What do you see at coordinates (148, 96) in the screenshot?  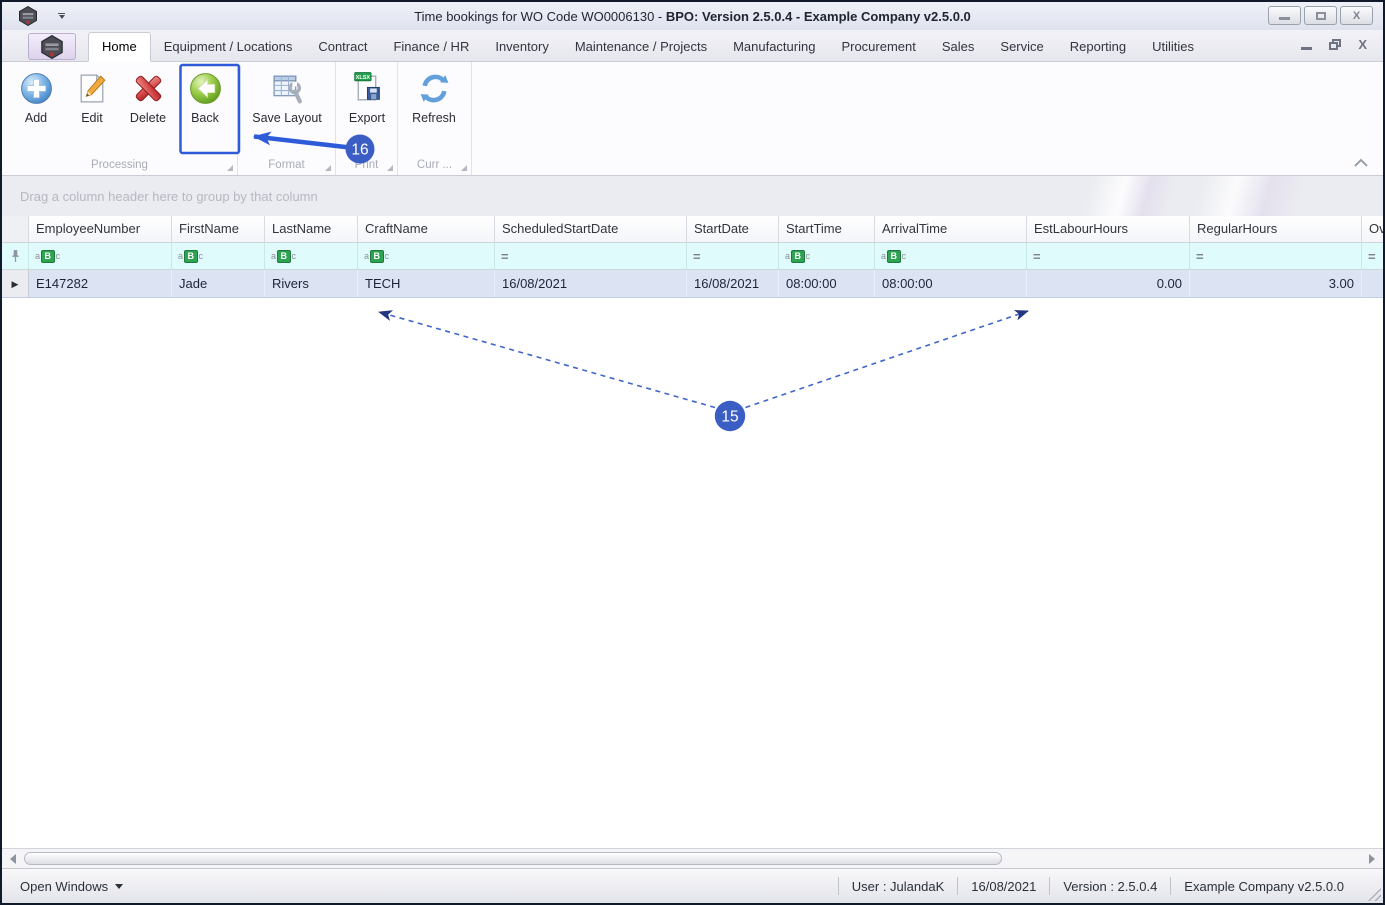 I see `delete-button: Delete` at bounding box center [148, 96].